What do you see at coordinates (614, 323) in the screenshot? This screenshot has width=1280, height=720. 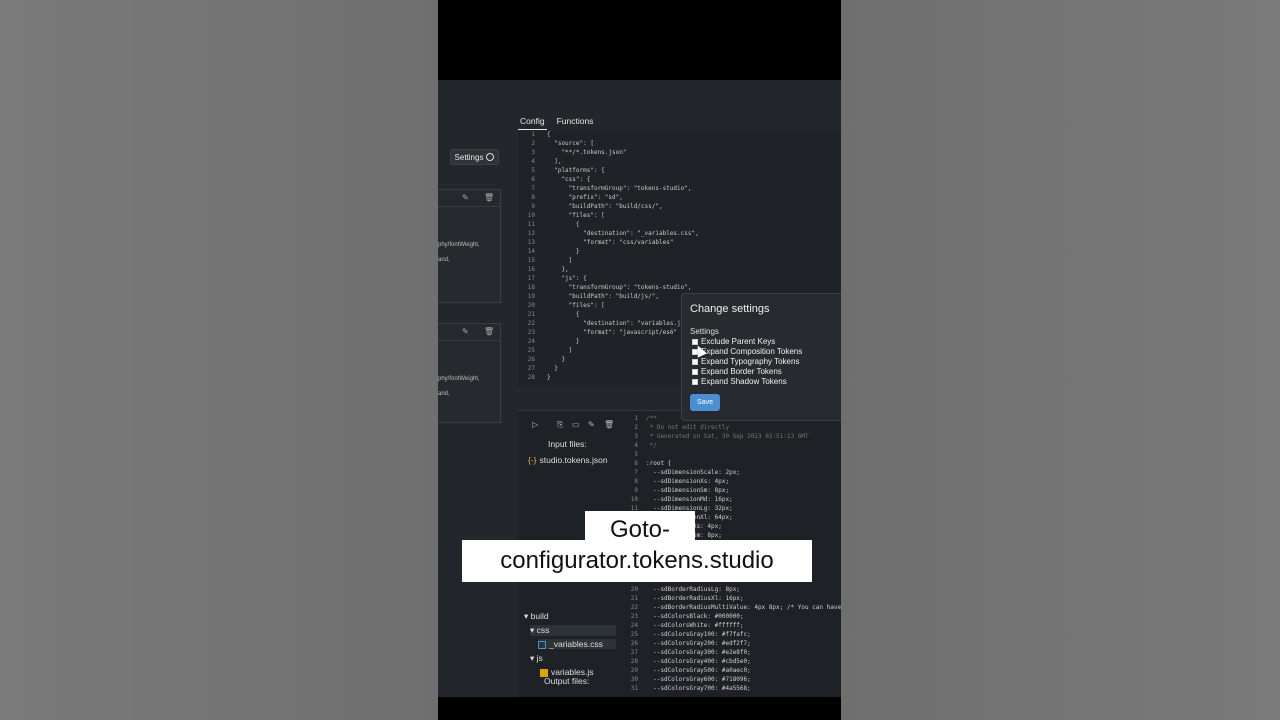 I see `code-text: "destination": "variables.j` at bounding box center [614, 323].